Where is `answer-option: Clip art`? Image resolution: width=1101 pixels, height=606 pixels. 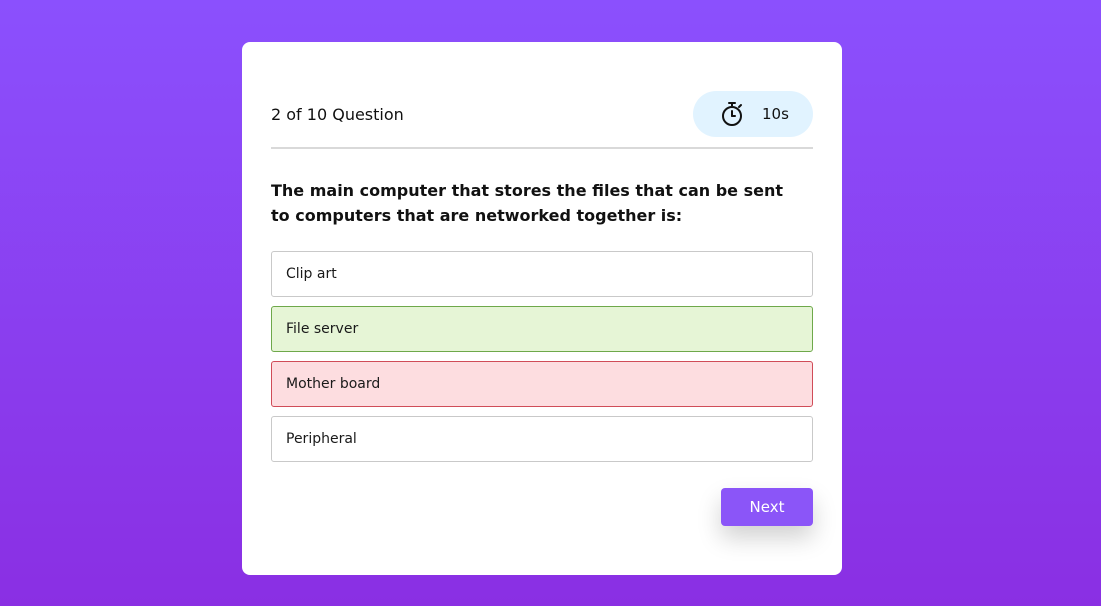 answer-option: Clip art is located at coordinates (542, 274).